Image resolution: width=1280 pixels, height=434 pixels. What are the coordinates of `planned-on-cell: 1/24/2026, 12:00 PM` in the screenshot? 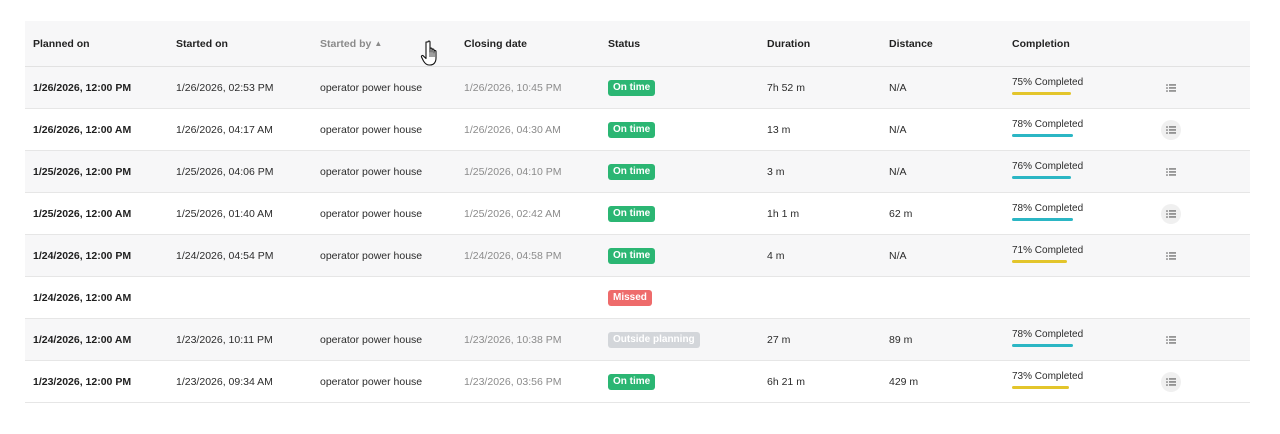 It's located at (82, 255).